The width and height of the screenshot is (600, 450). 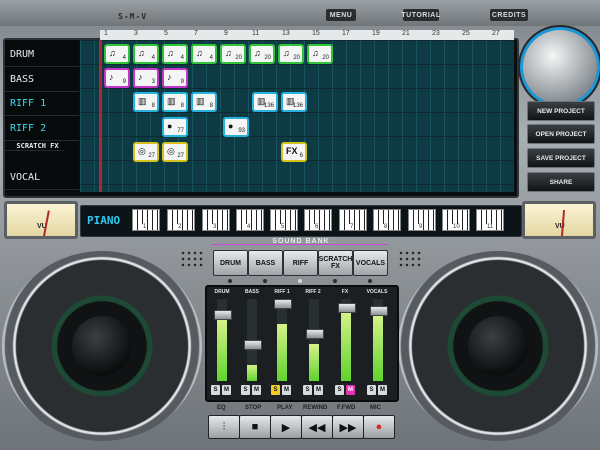 I want to click on piano-key-button: 9, so click(x=422, y=220).